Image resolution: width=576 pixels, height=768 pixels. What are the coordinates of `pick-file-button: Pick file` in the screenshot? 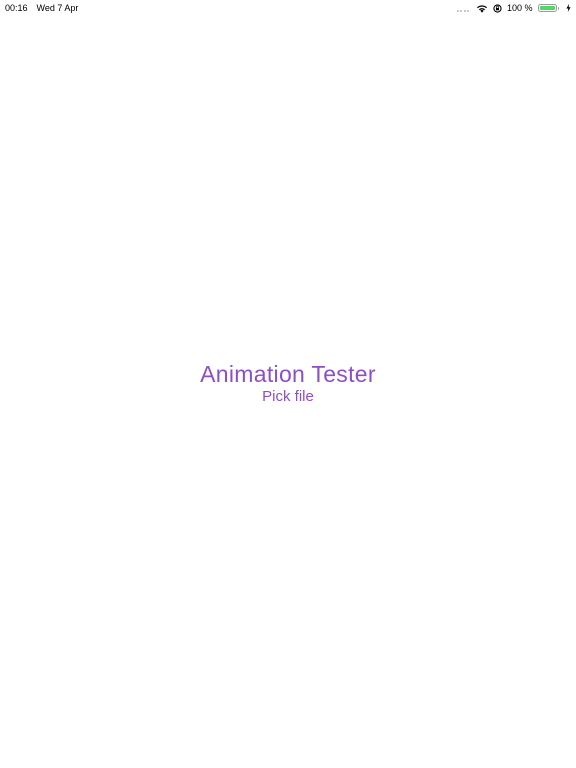 It's located at (288, 397).